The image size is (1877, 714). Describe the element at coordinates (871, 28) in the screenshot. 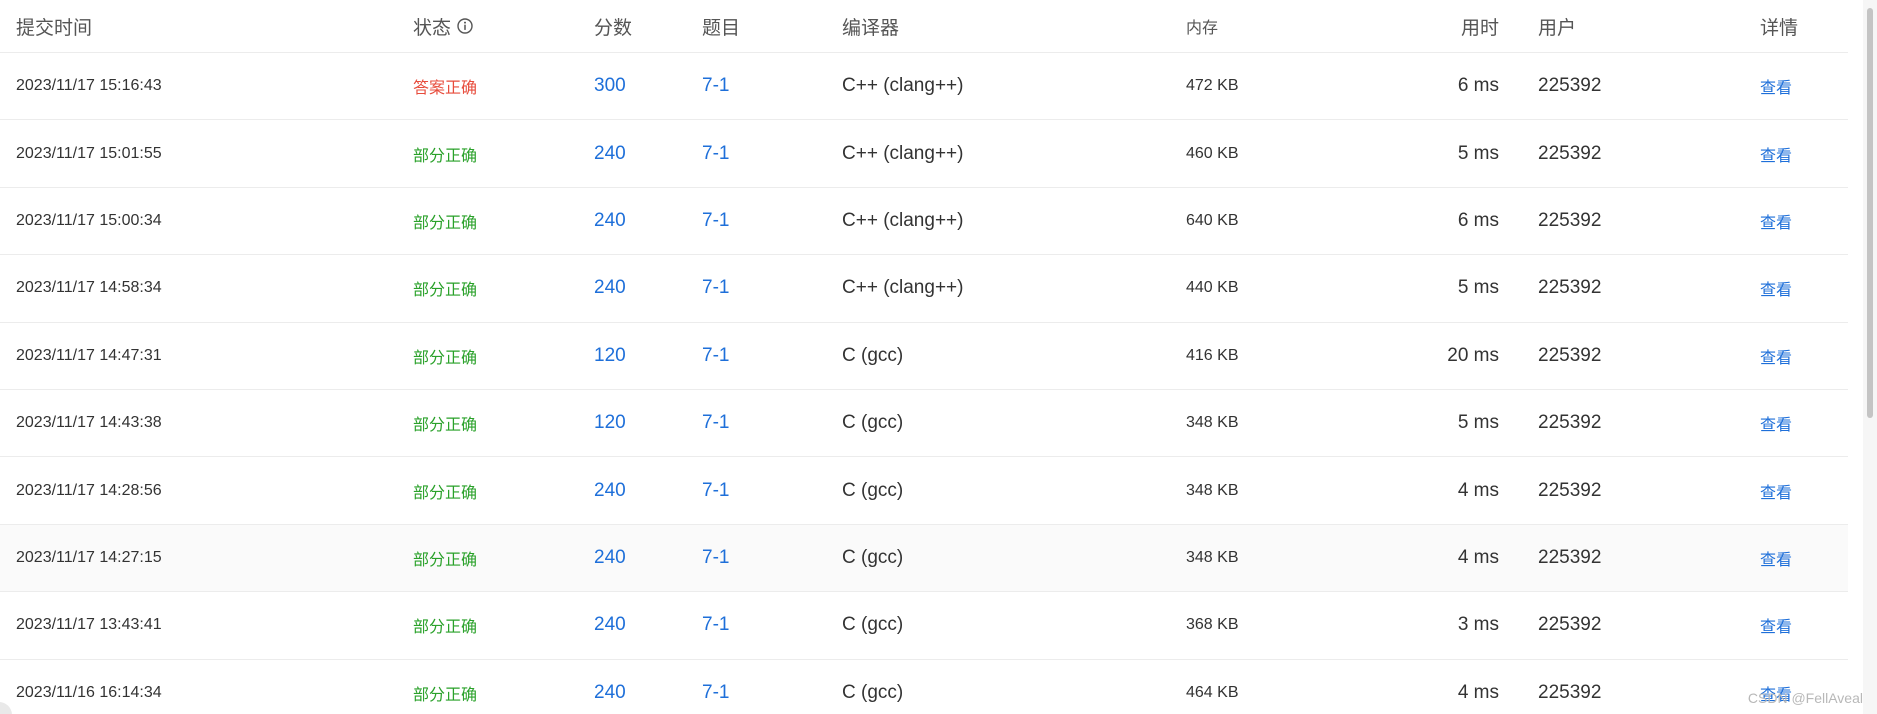

I see `header-compiler: 编译器` at that location.